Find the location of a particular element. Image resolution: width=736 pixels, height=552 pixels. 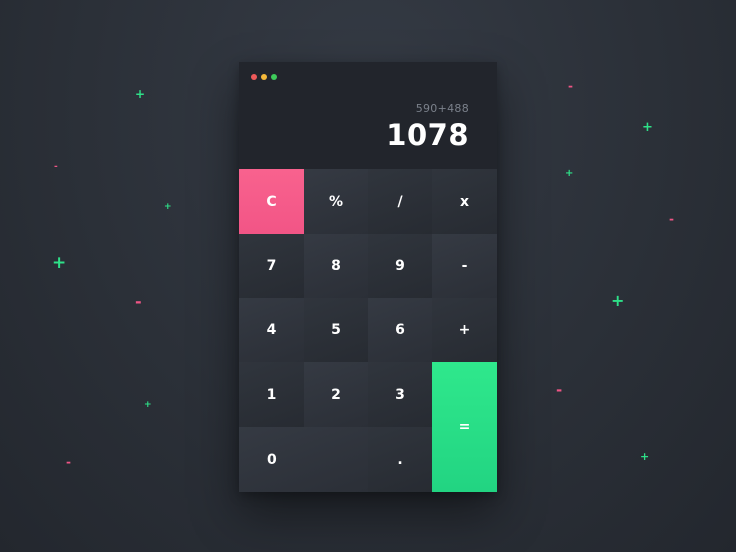

minimize-window-button is located at coordinates (264, 77).